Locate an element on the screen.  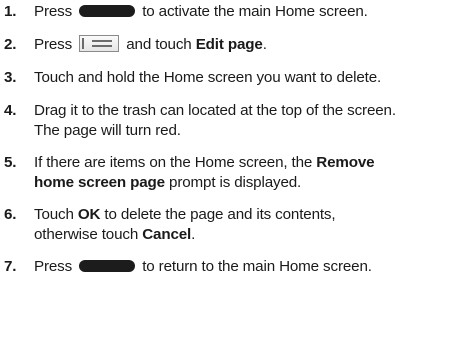
step-text: and touch is located at coordinates (159, 44).